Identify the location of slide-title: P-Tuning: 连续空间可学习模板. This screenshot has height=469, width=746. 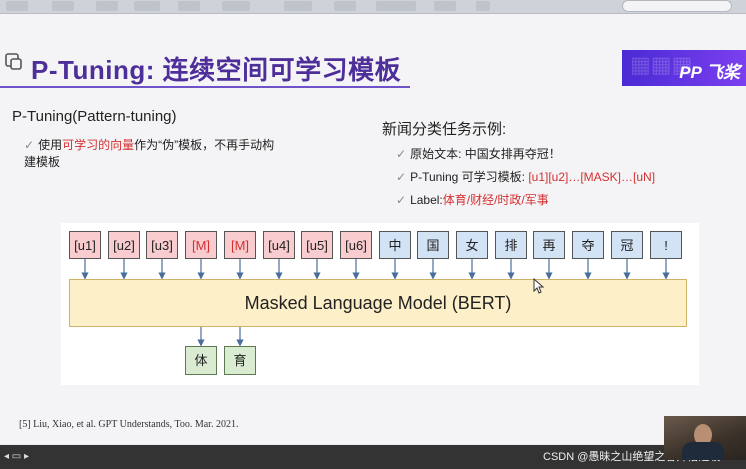
(216, 70).